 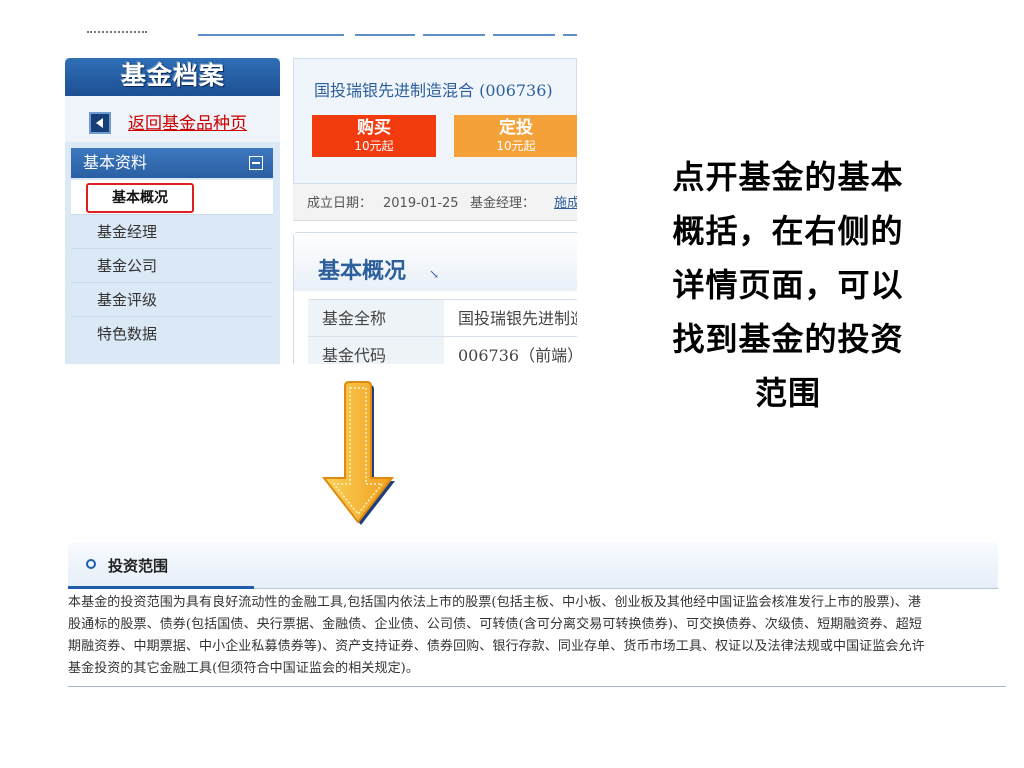 I want to click on annotation-line: 找到基金的投资, so click(x=788, y=339).